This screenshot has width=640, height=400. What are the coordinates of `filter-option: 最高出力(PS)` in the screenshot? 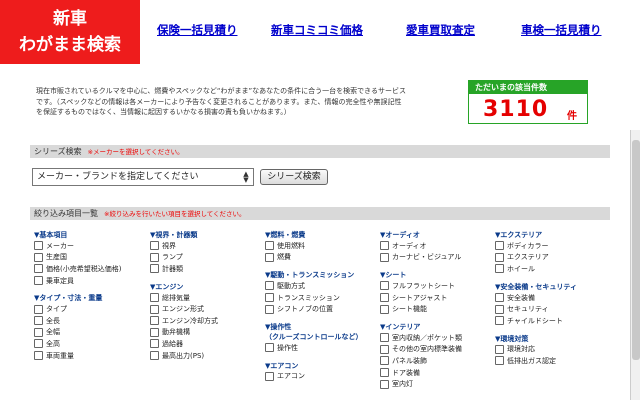 It's located at (207, 356).